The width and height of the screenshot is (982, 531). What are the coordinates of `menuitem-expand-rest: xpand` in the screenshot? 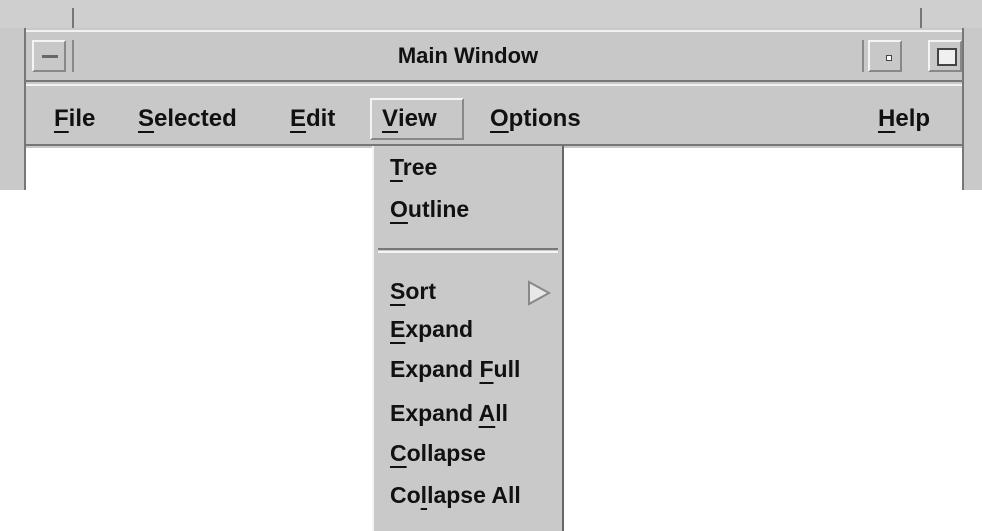 It's located at (439, 329).